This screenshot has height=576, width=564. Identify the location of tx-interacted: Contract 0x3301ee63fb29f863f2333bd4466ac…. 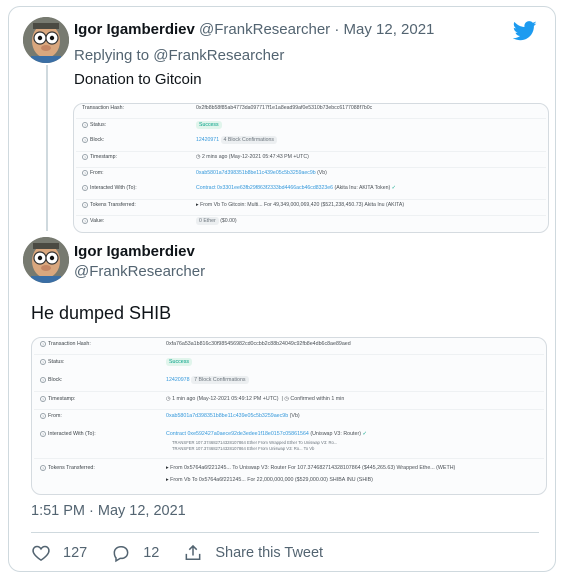
(296, 188).